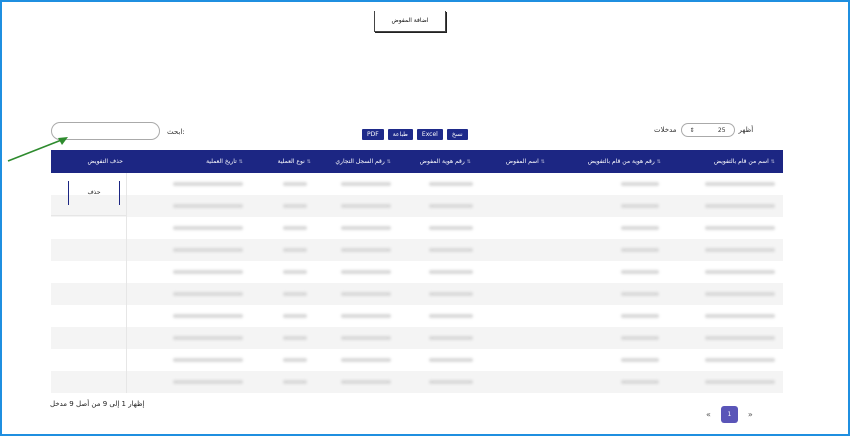 Image resolution: width=850 pixels, height=436 pixels. Describe the element at coordinates (707, 130) in the screenshot. I see `page-length-select: ⇕ 25` at that location.